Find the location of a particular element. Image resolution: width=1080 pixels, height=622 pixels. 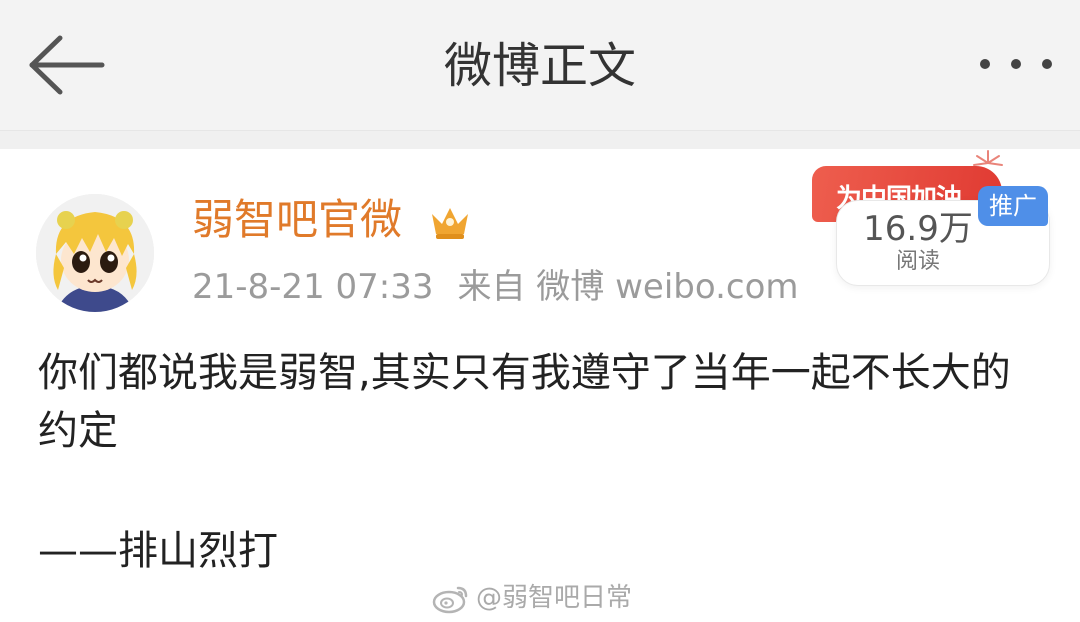

post-time: 21-8-21 07:33 is located at coordinates (313, 287).